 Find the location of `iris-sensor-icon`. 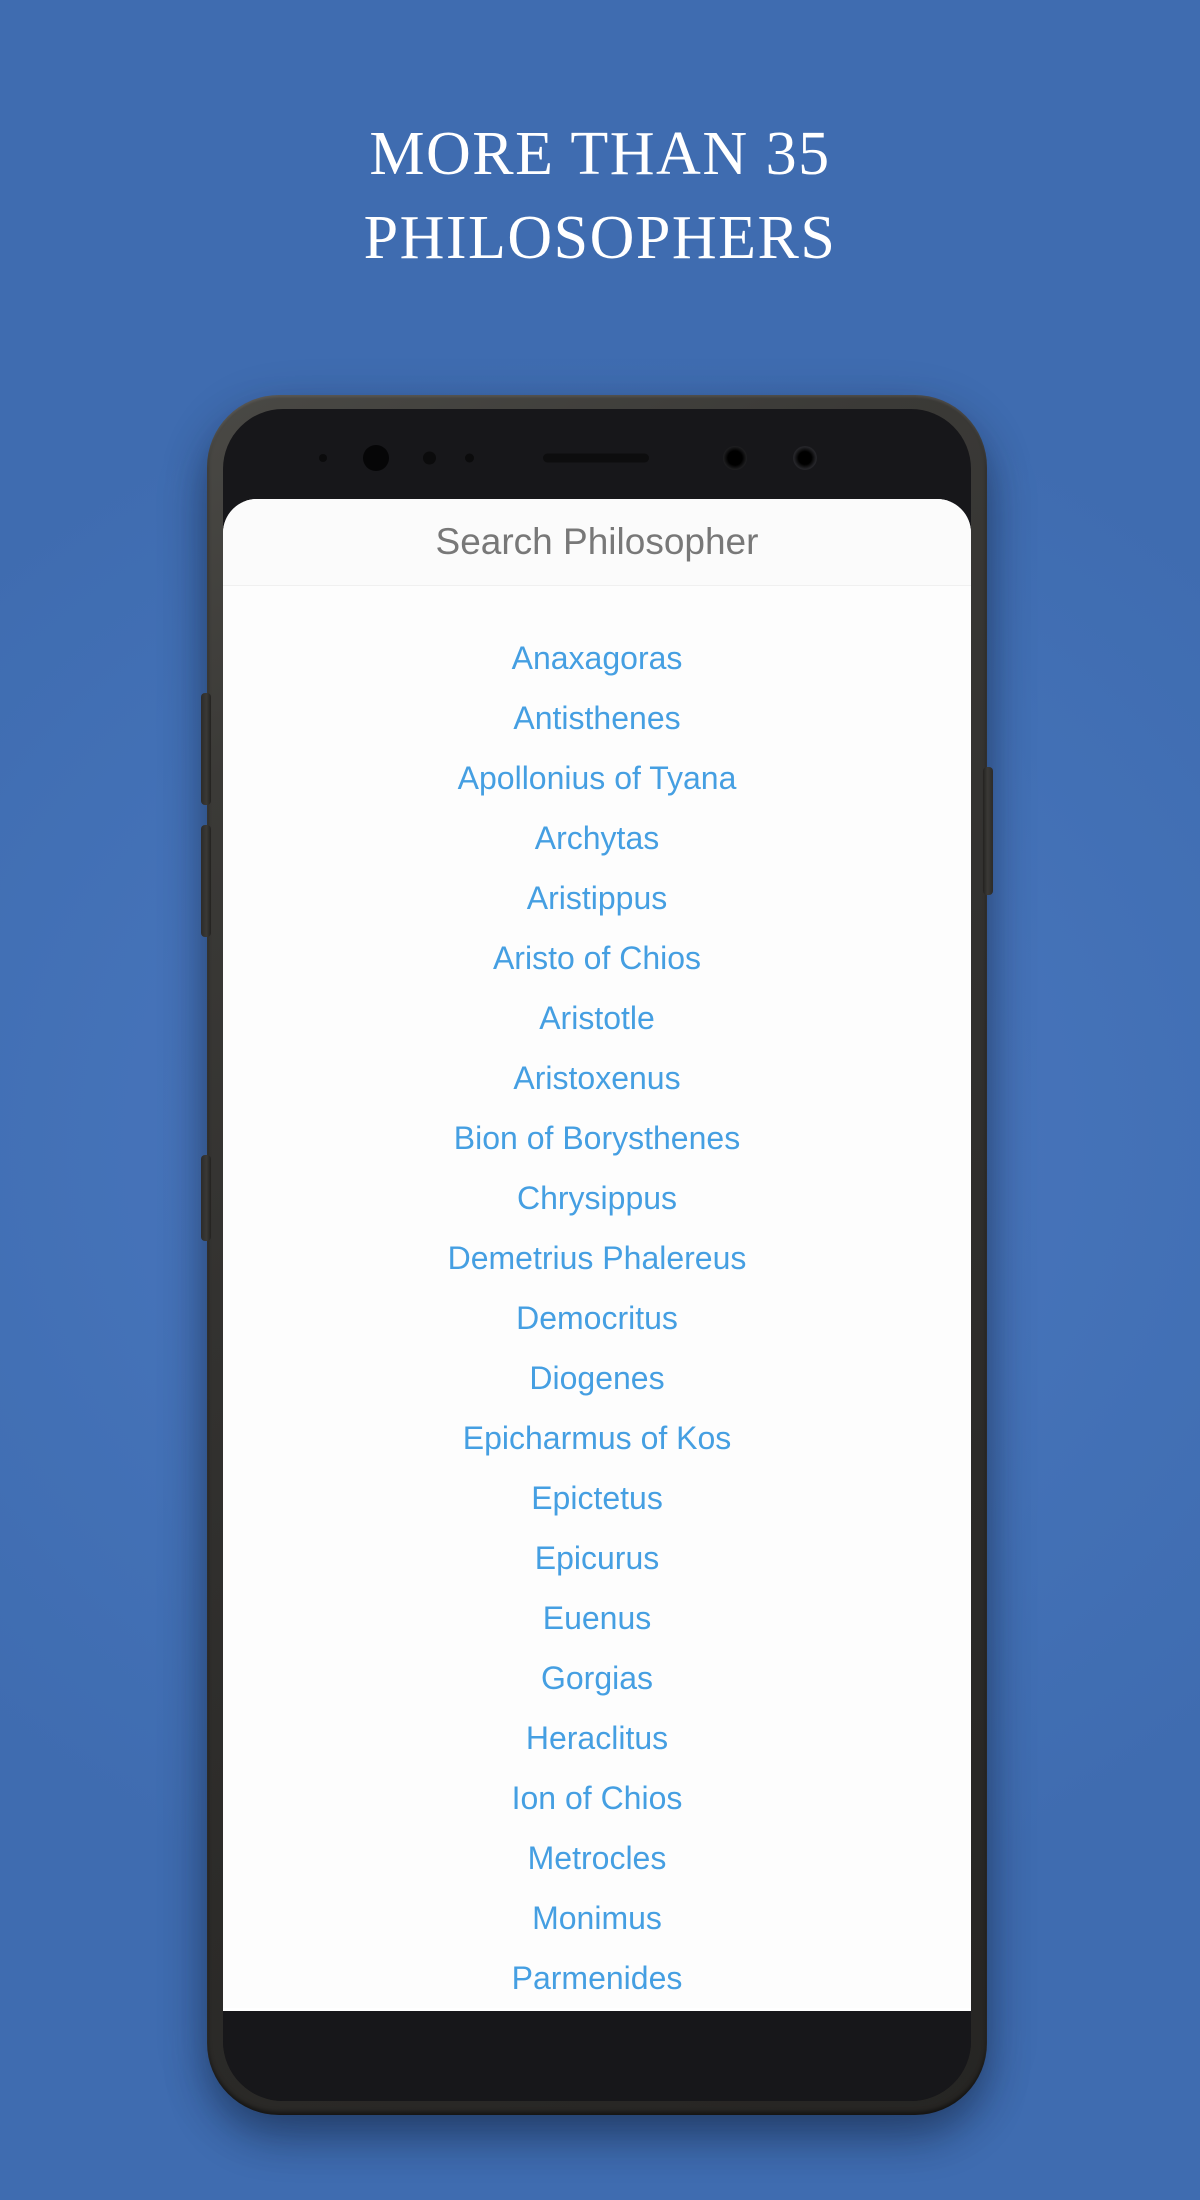

iris-sensor-icon is located at coordinates (429, 458).